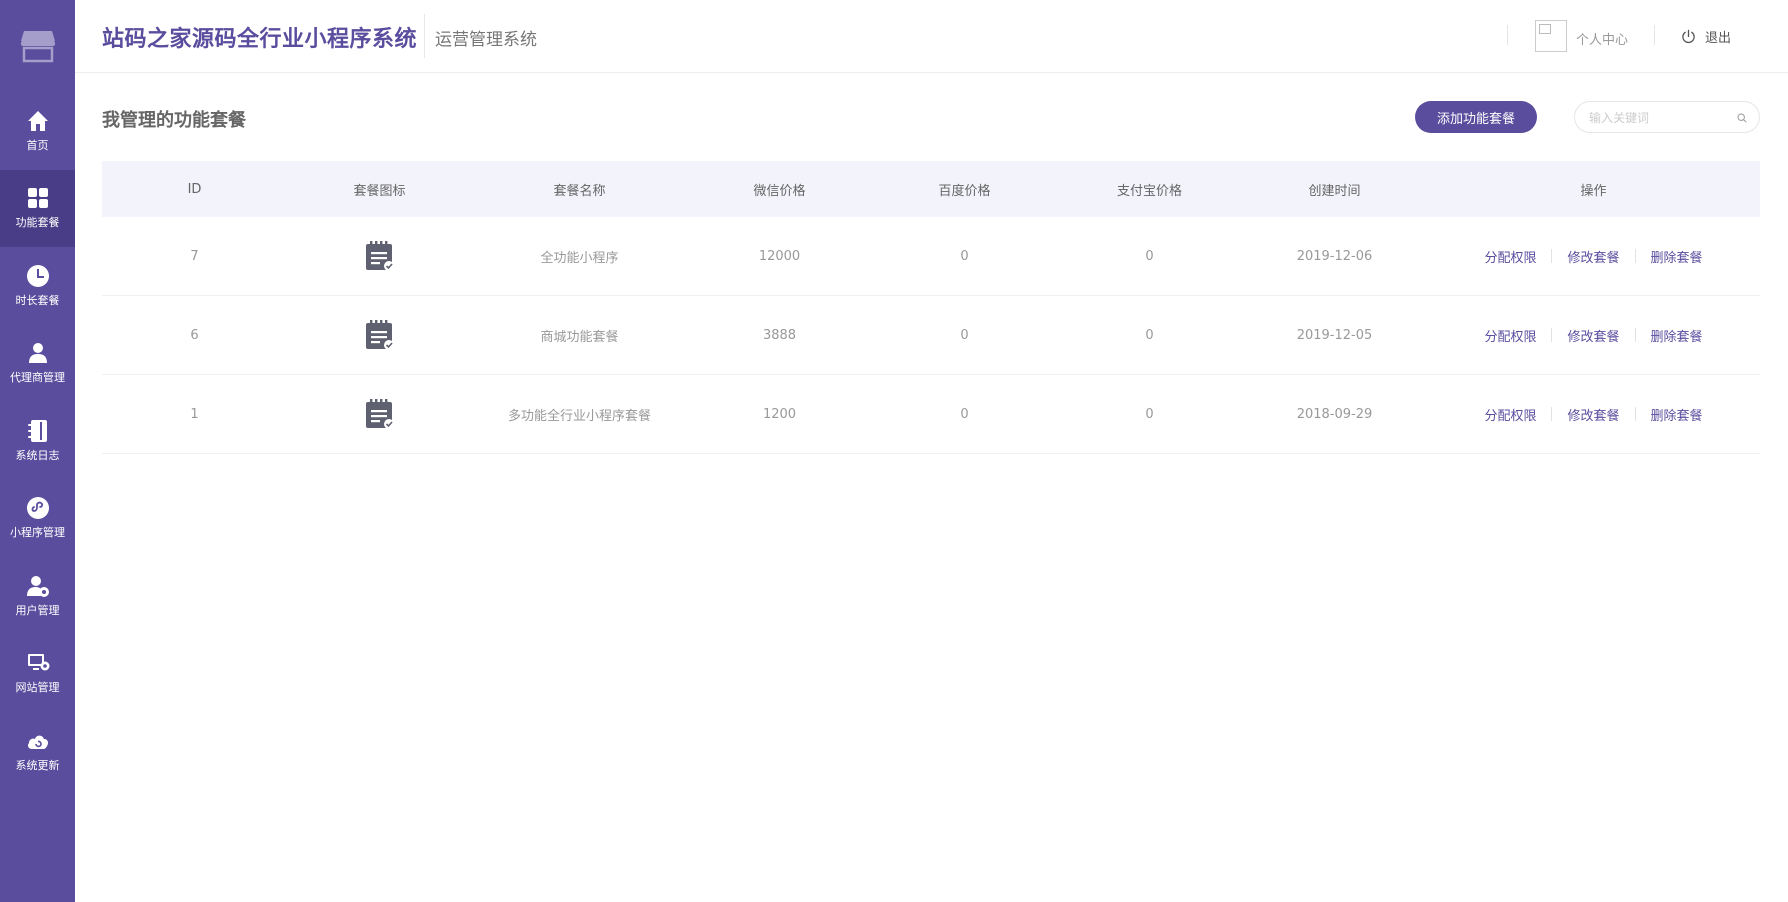  I want to click on clock-icon, so click(37, 275).